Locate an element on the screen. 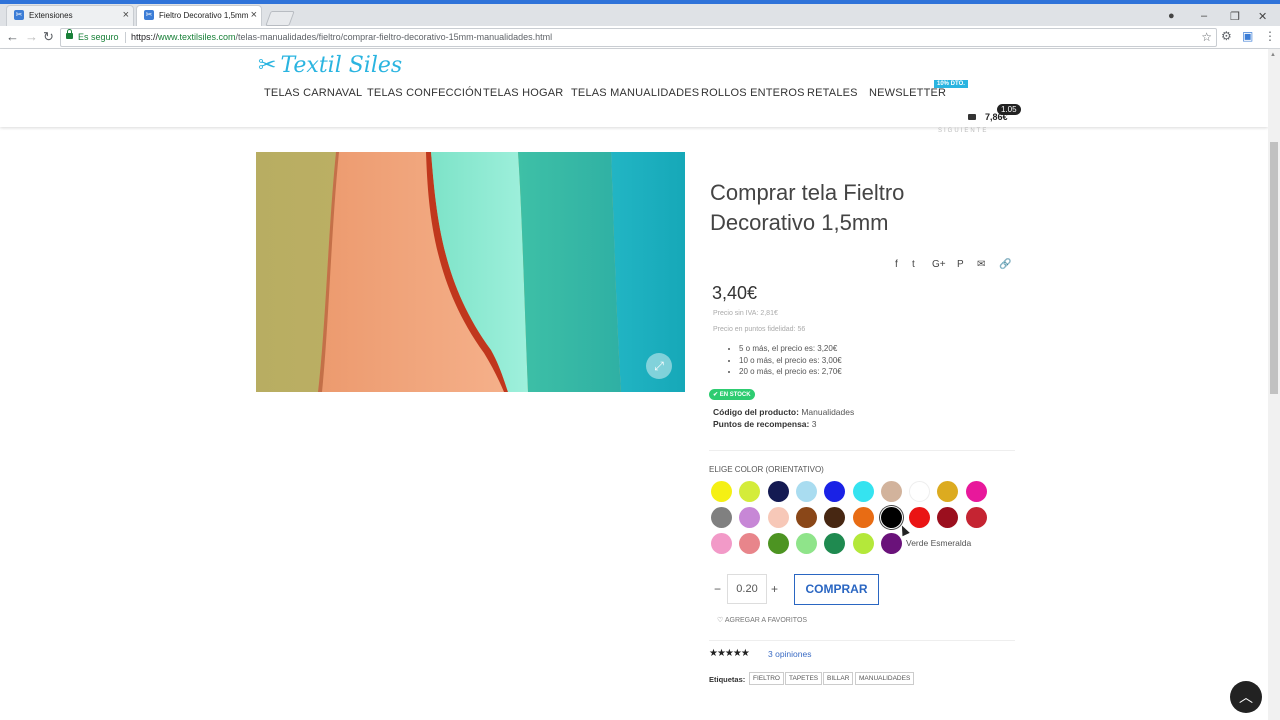  hovered-color-name: Verde Esmeralda is located at coordinates (939, 543).